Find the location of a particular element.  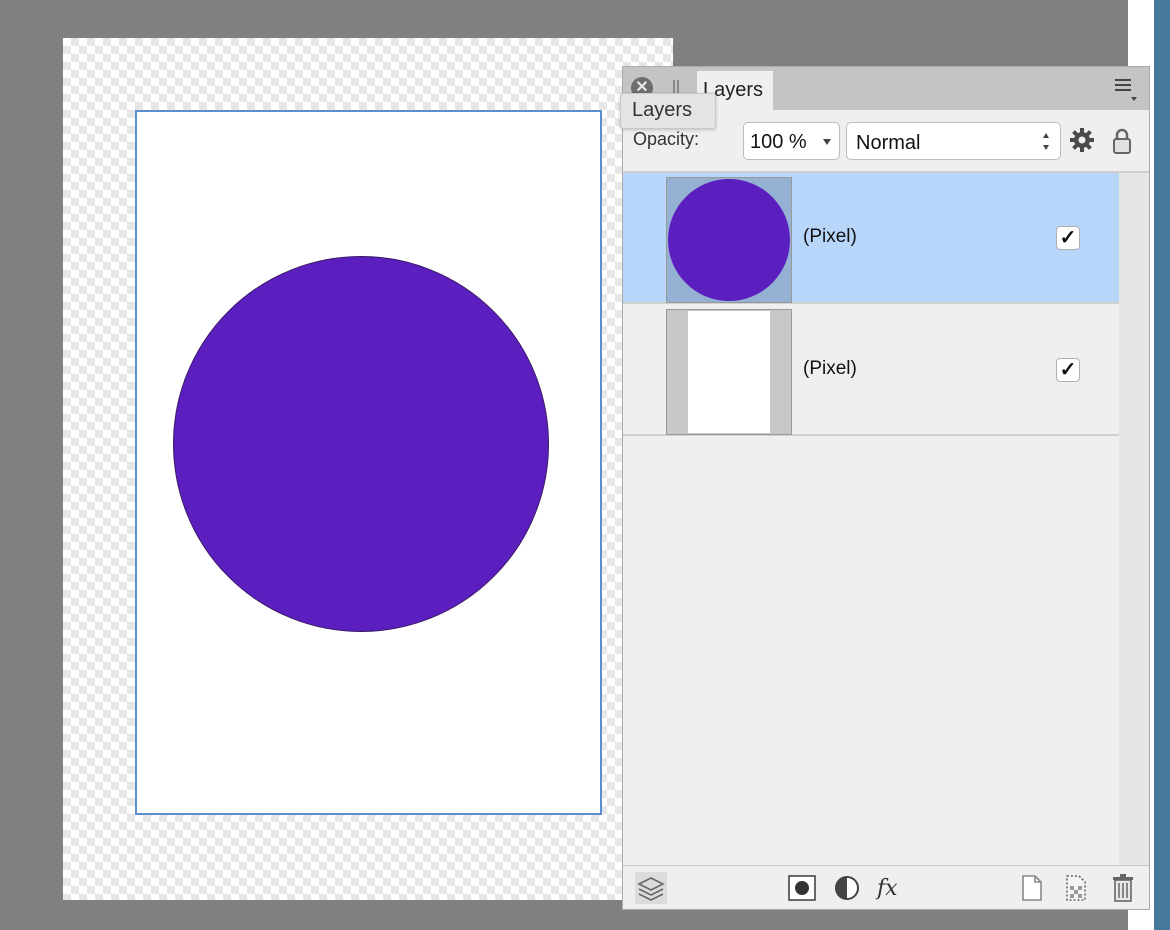

new-layer-icon is located at coordinates (1032, 888).